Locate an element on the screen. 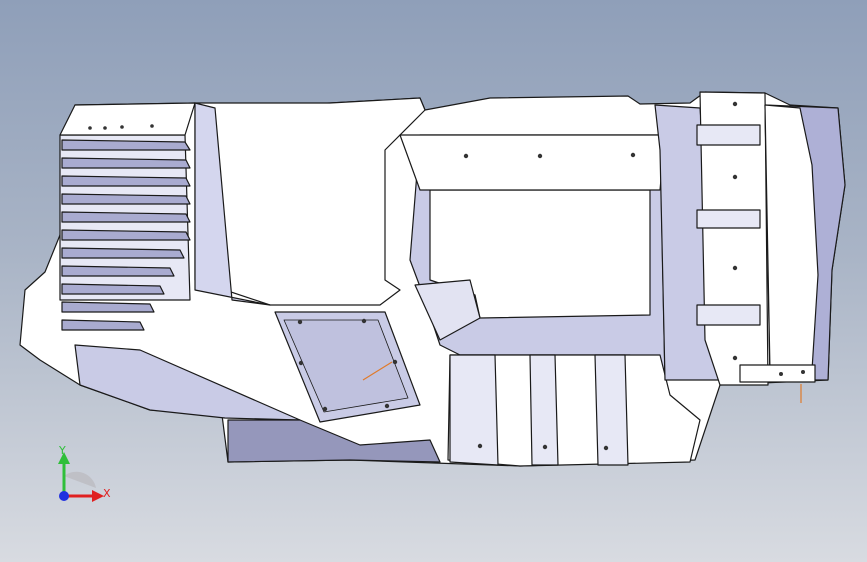  triad-origin-shading is located at coordinates (80, 479).